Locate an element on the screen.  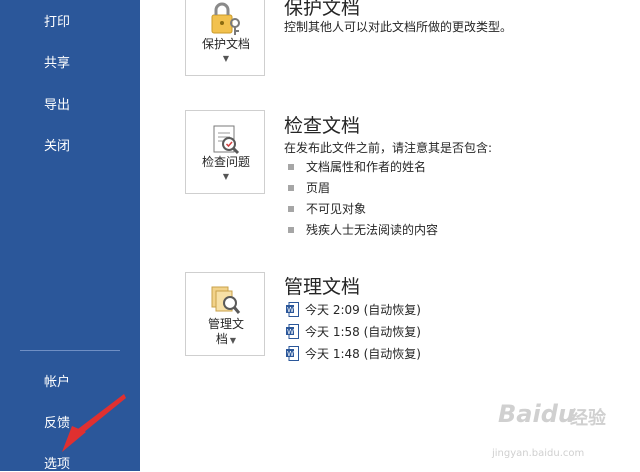
protect-document-button: 保护文档 ▼ is located at coordinates (225, 38).